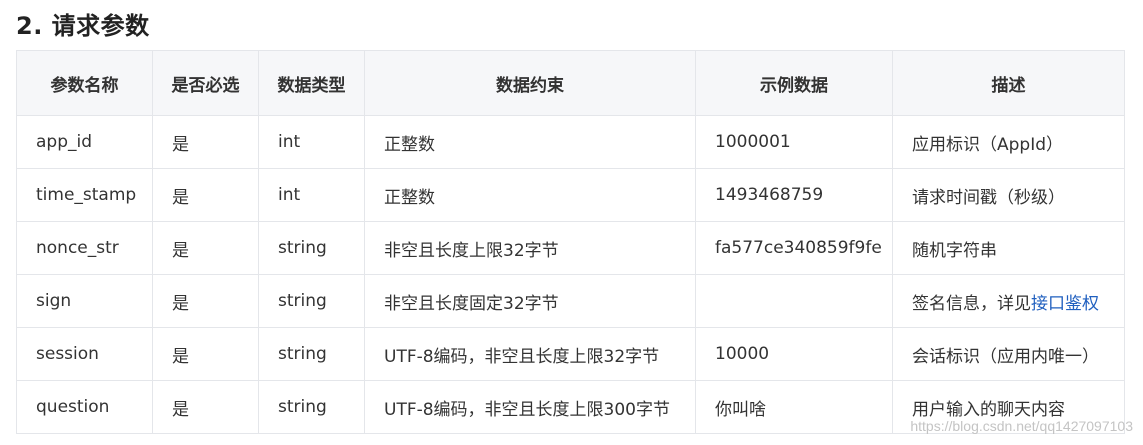  Describe the element at coordinates (794, 248) in the screenshot. I see `cell-example: fa577ce340859f9fe` at that location.